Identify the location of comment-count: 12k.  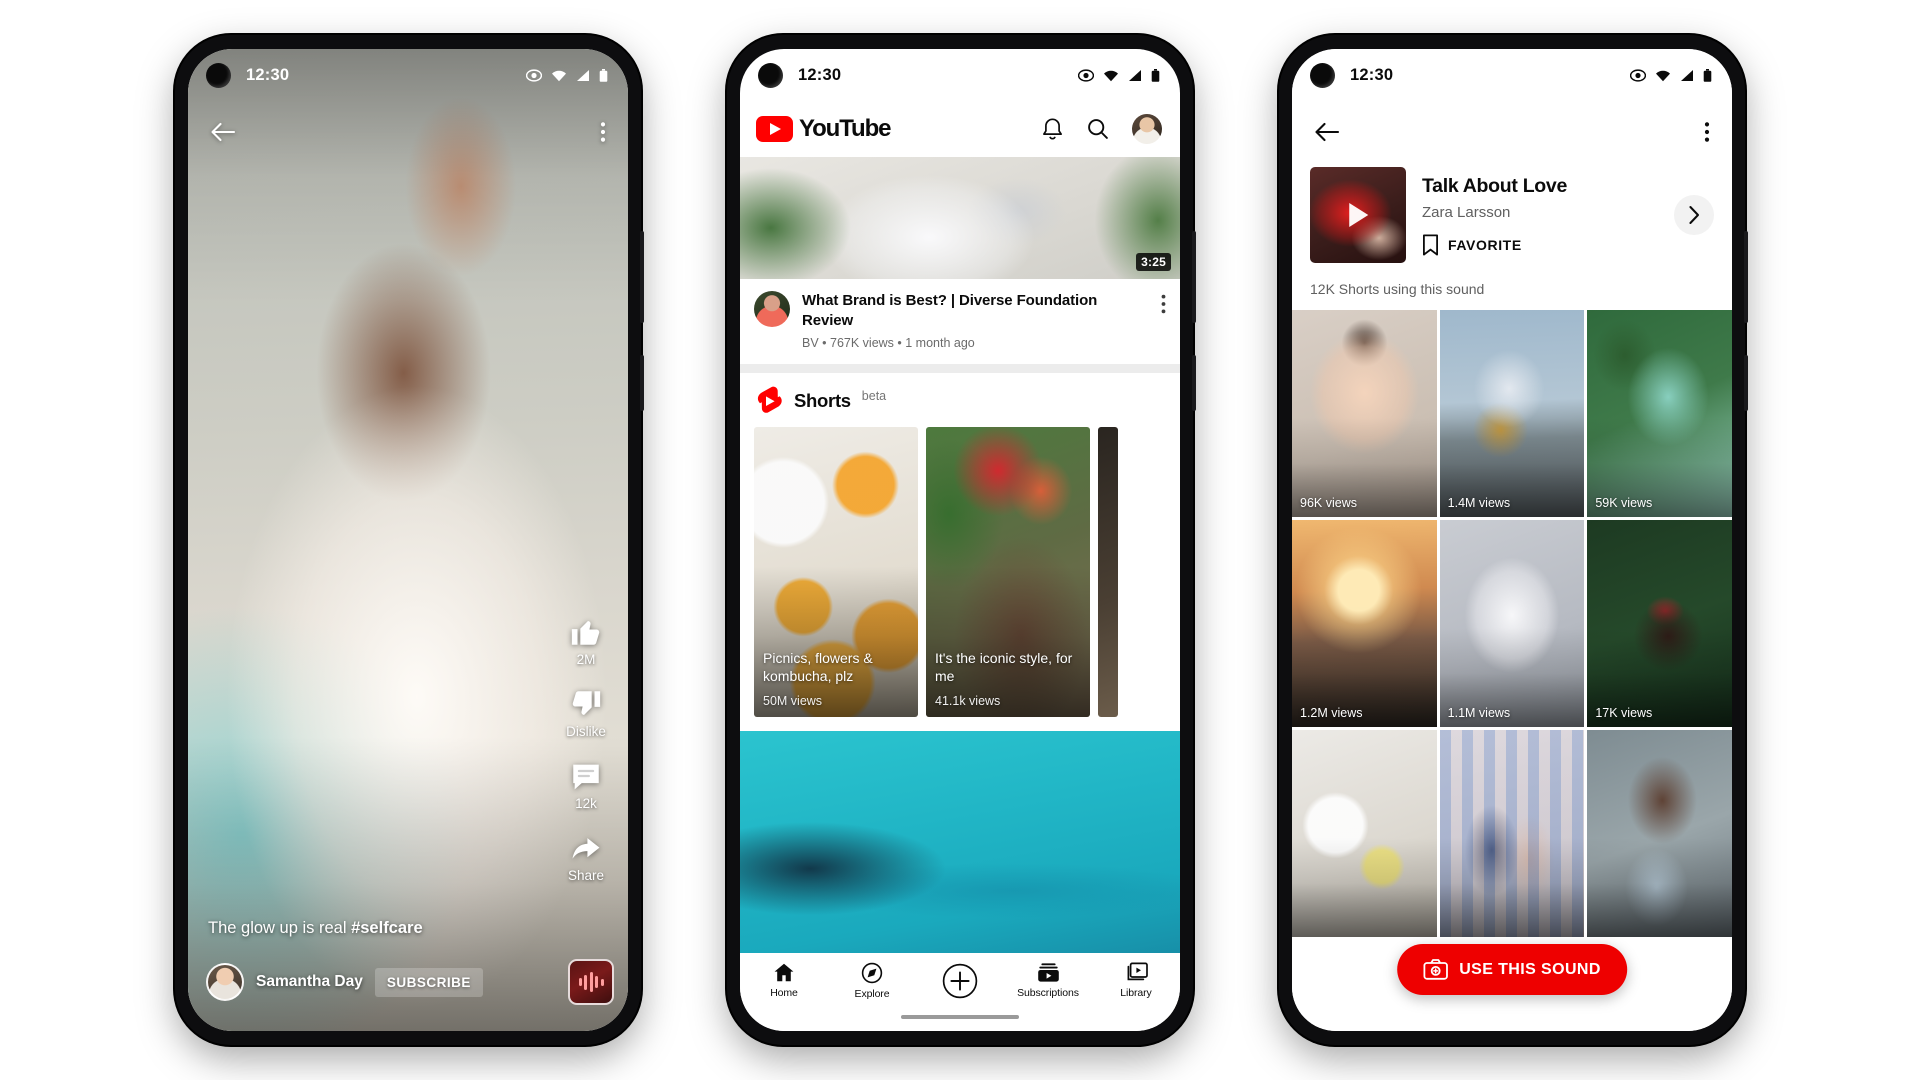
(586, 803).